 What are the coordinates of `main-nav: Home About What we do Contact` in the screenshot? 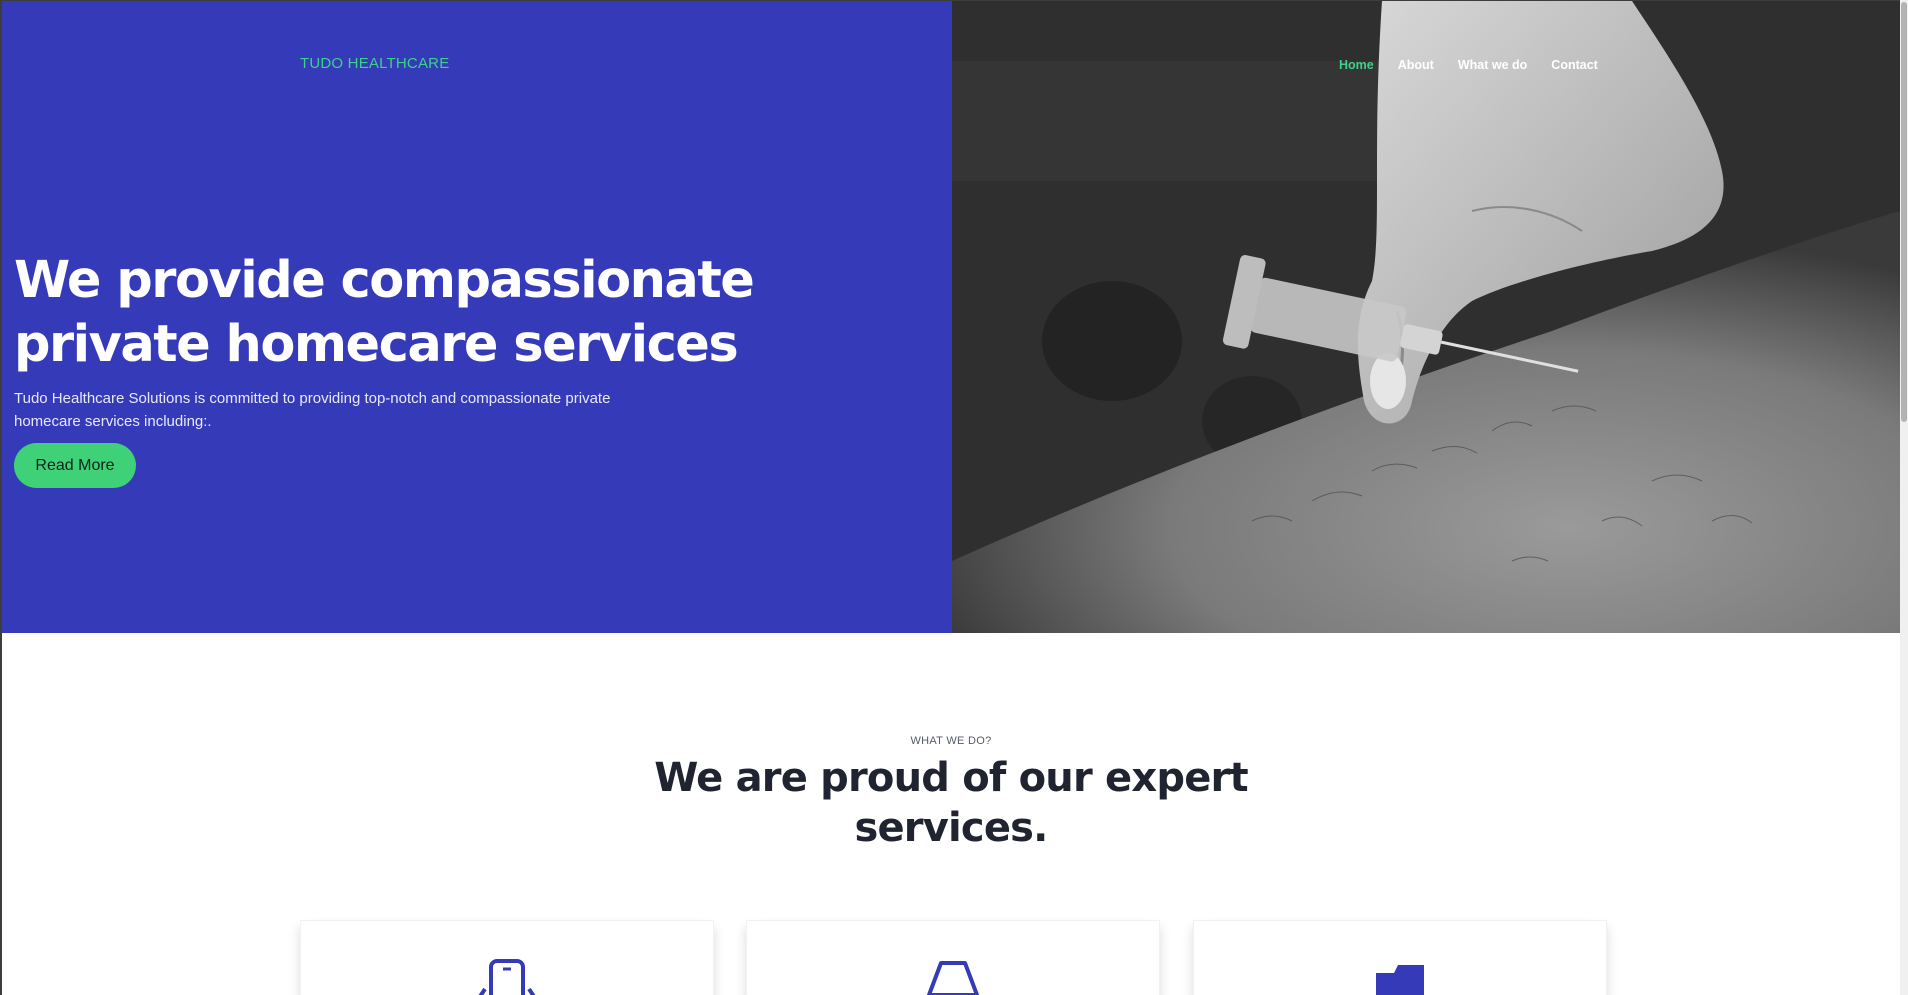 It's located at (1468, 65).